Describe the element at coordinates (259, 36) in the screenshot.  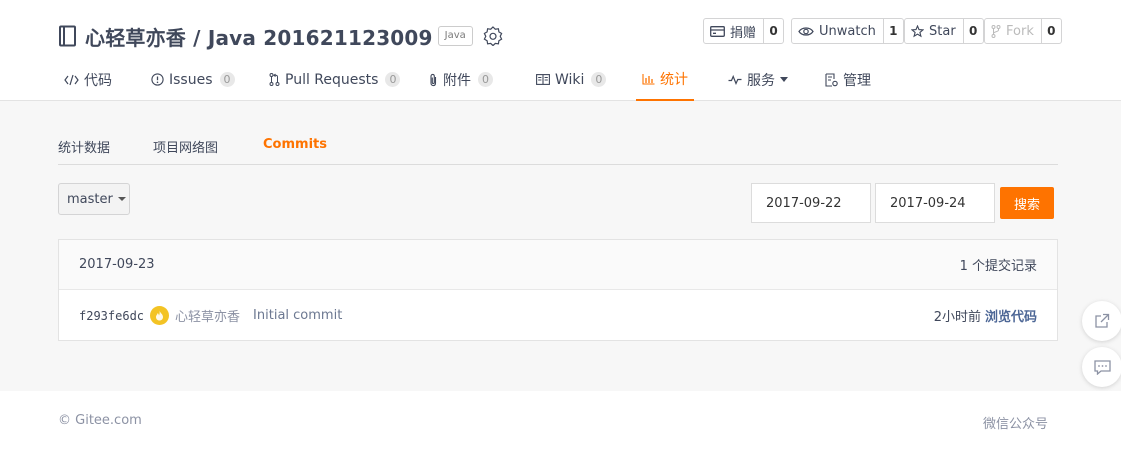
I see `repo-name: 心轻草亦香 / Java 201621123009` at that location.